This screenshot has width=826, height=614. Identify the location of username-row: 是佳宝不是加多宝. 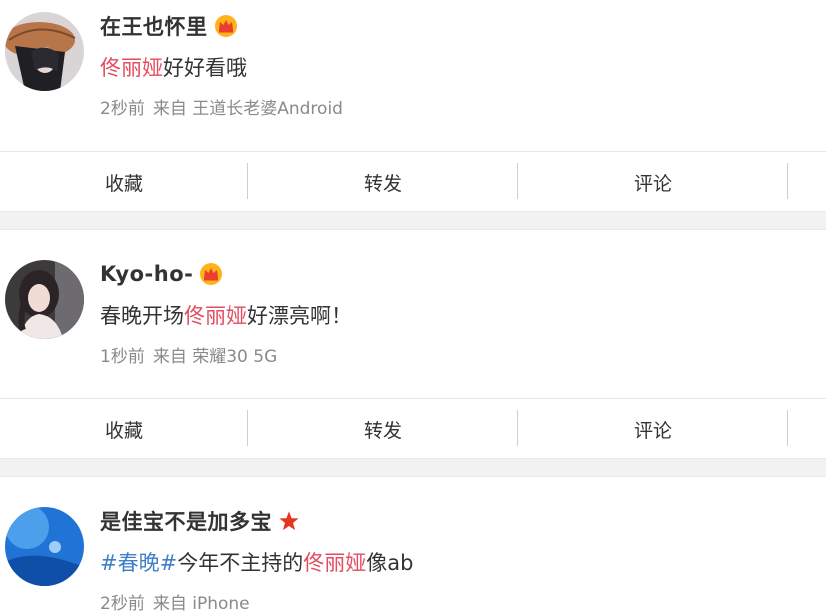
(200, 521).